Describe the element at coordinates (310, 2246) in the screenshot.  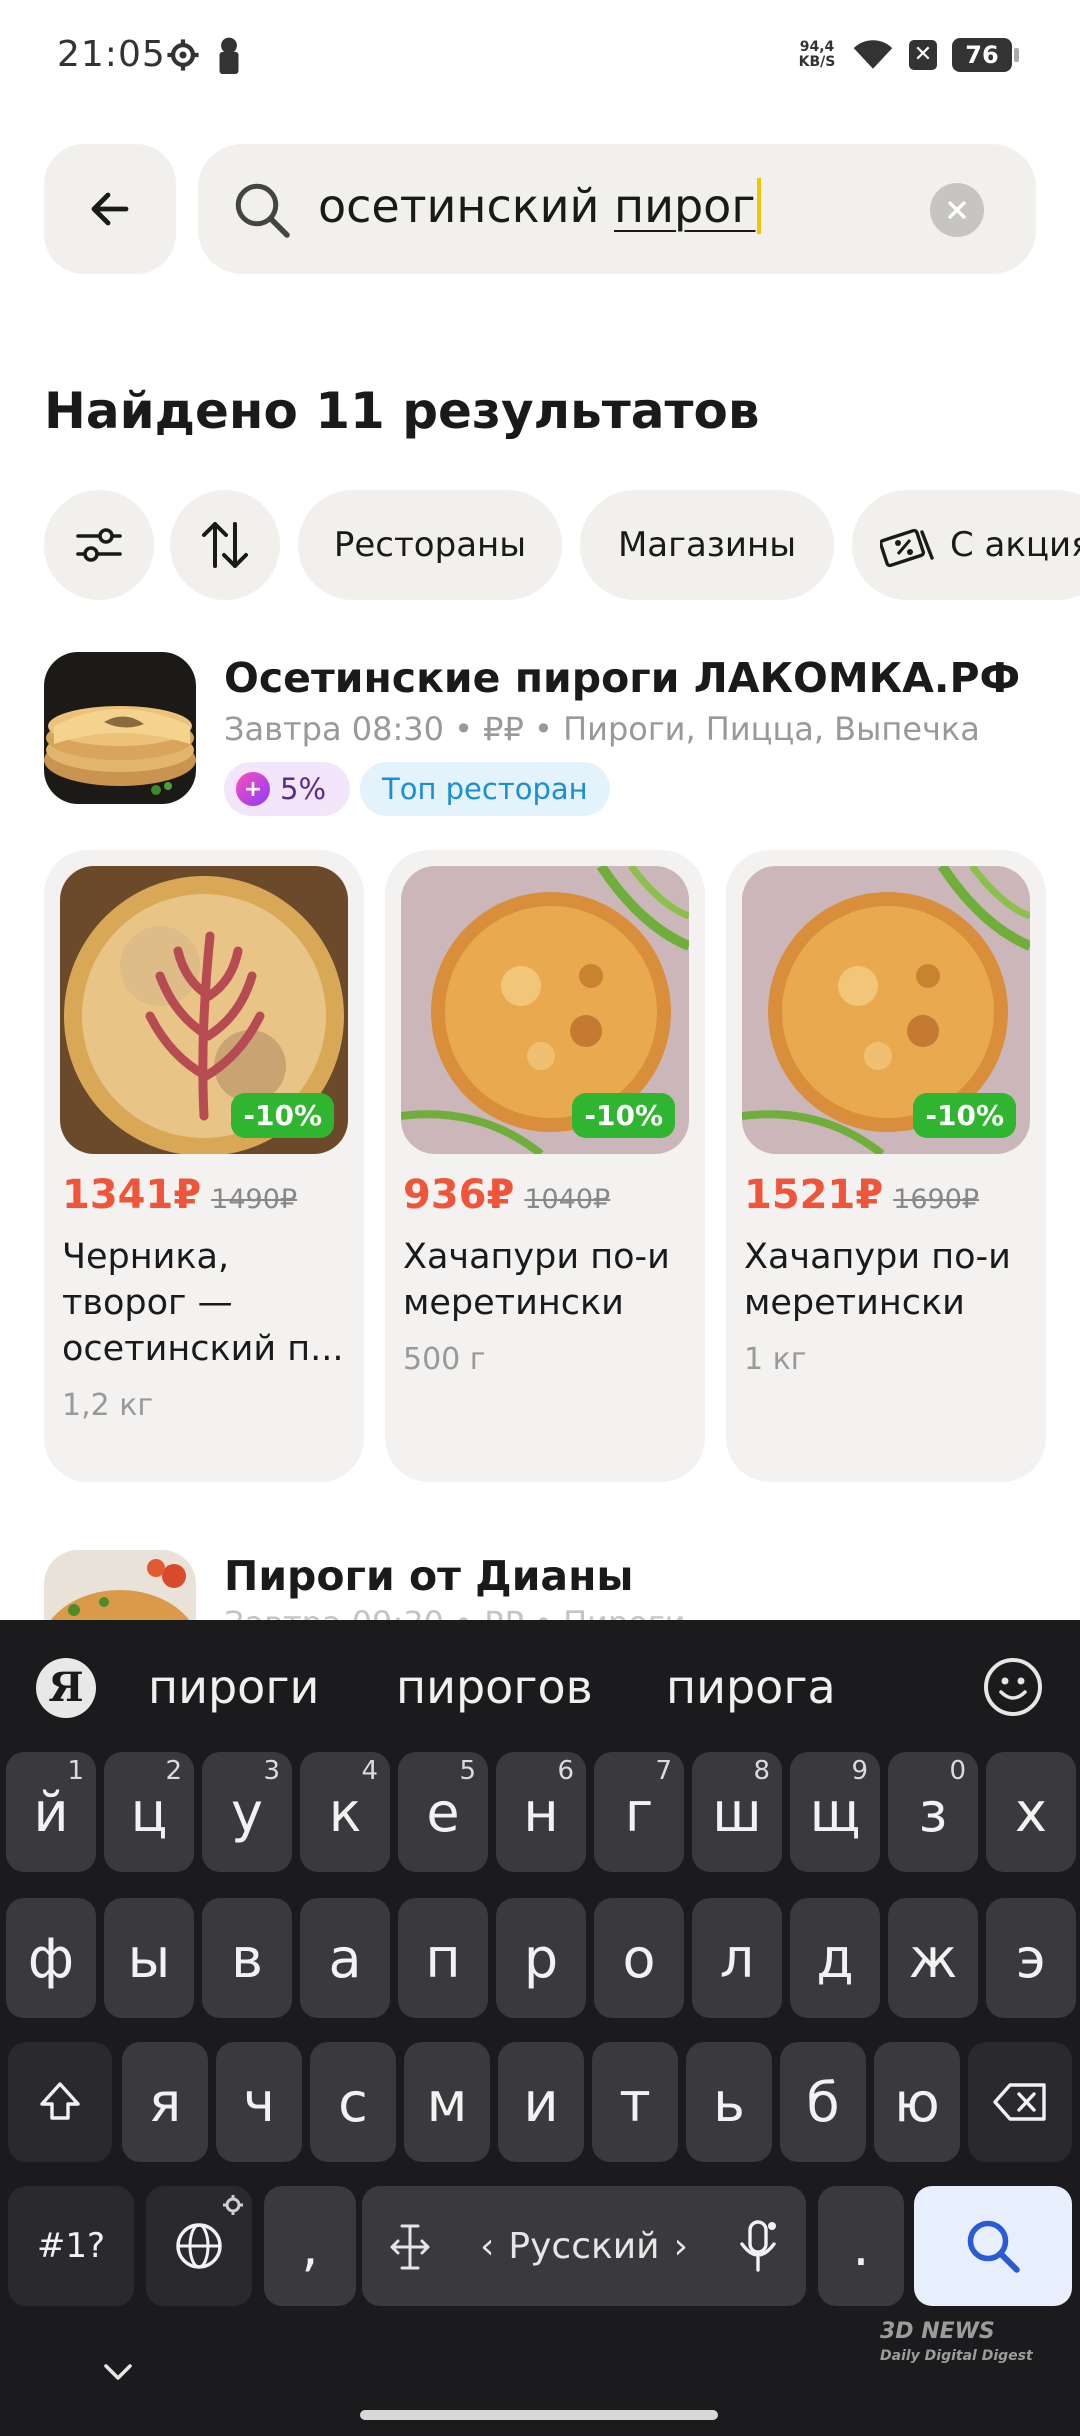
I see `comma-key: ,` at that location.